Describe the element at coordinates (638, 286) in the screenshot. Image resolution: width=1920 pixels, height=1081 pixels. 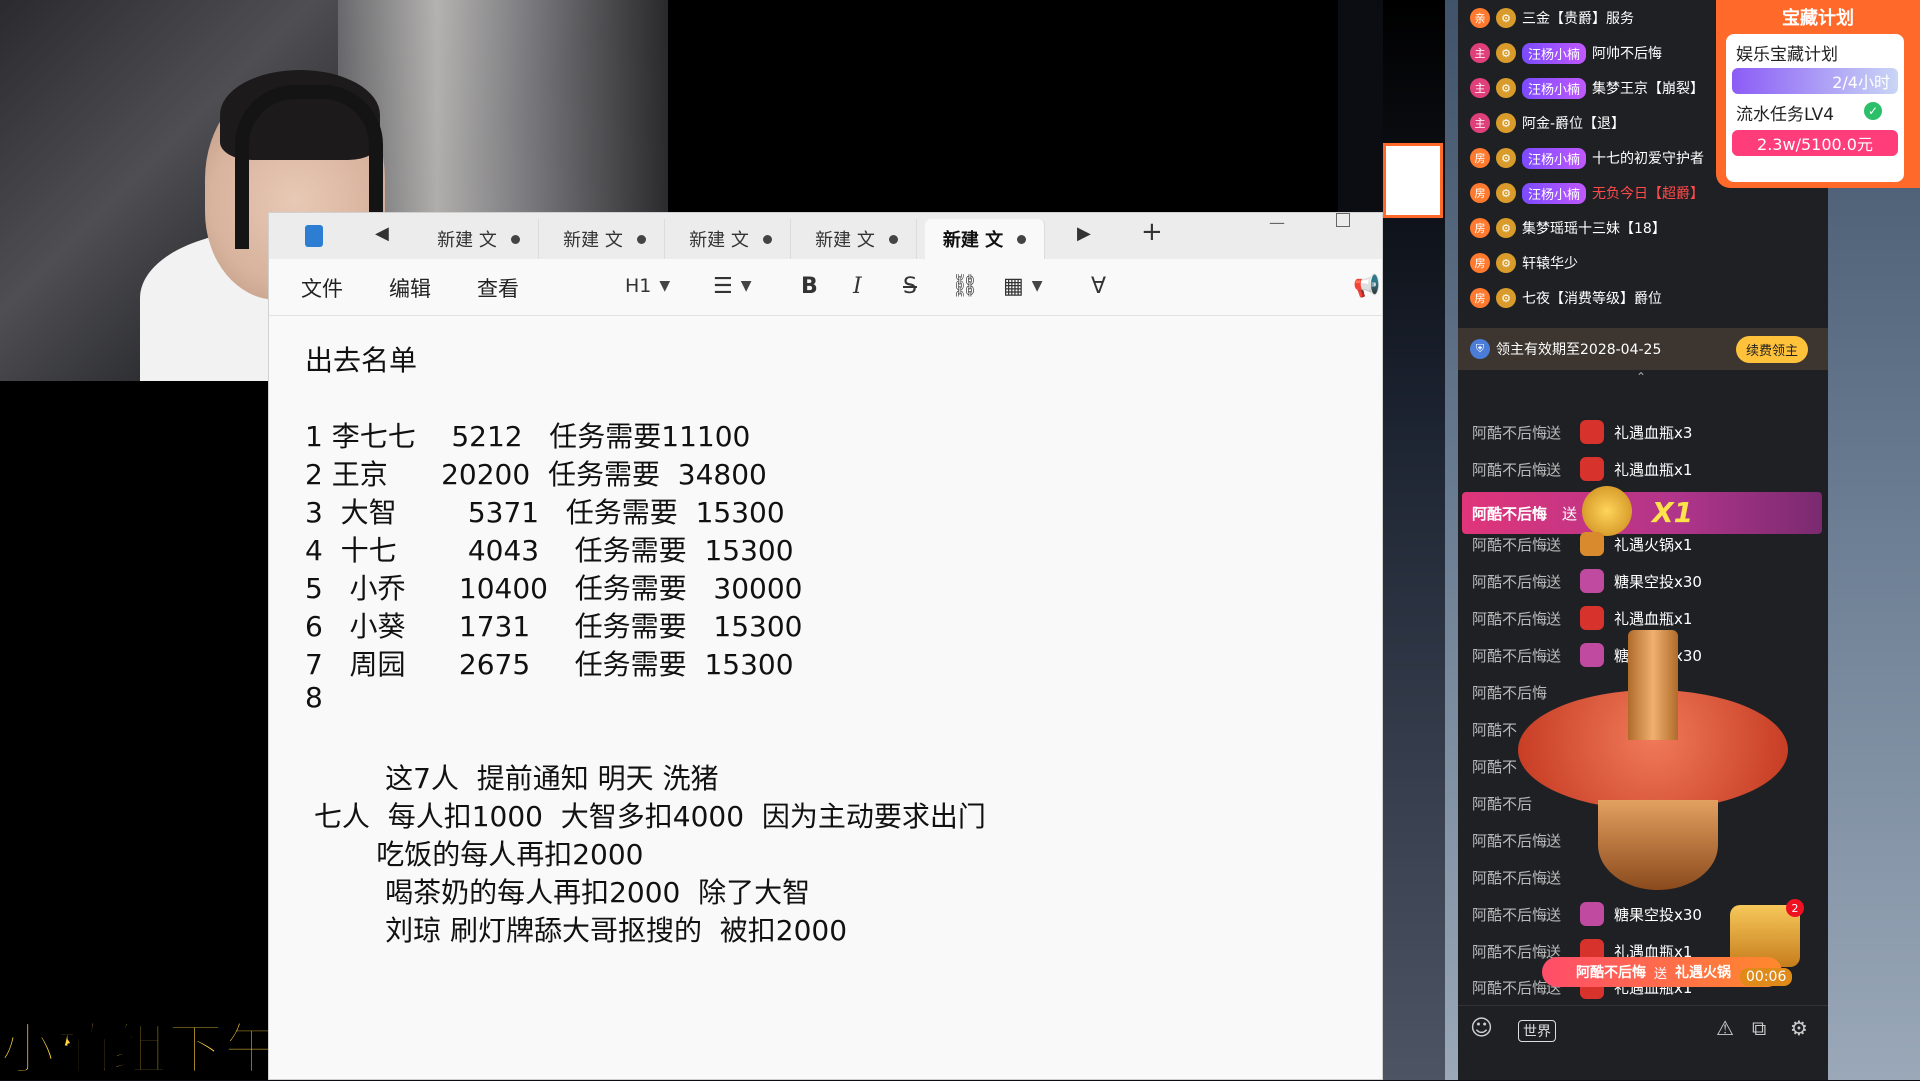
I see `heading-label: H1` at that location.